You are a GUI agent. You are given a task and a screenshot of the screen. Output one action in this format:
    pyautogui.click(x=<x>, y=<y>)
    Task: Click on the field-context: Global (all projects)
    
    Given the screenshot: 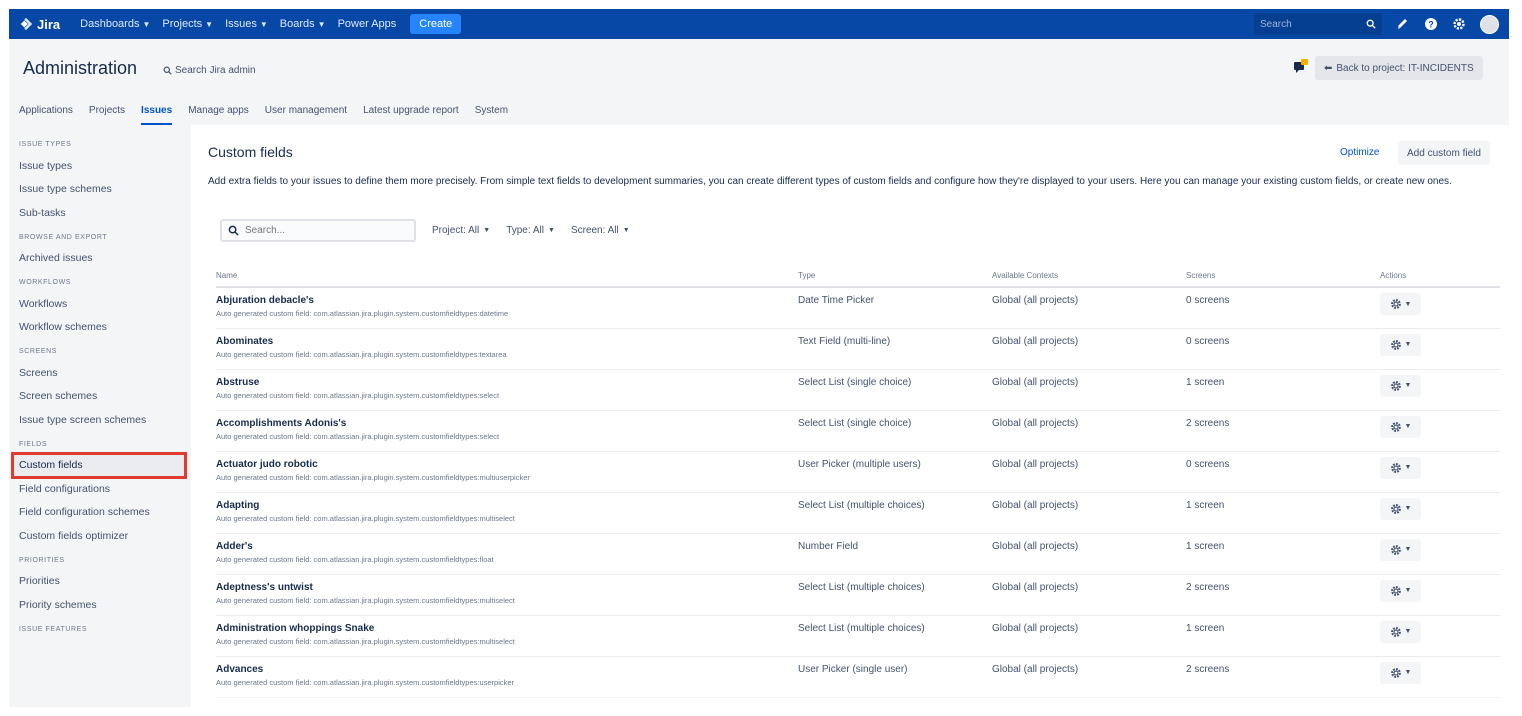 What is the action you would take?
    pyautogui.click(x=1089, y=677)
    